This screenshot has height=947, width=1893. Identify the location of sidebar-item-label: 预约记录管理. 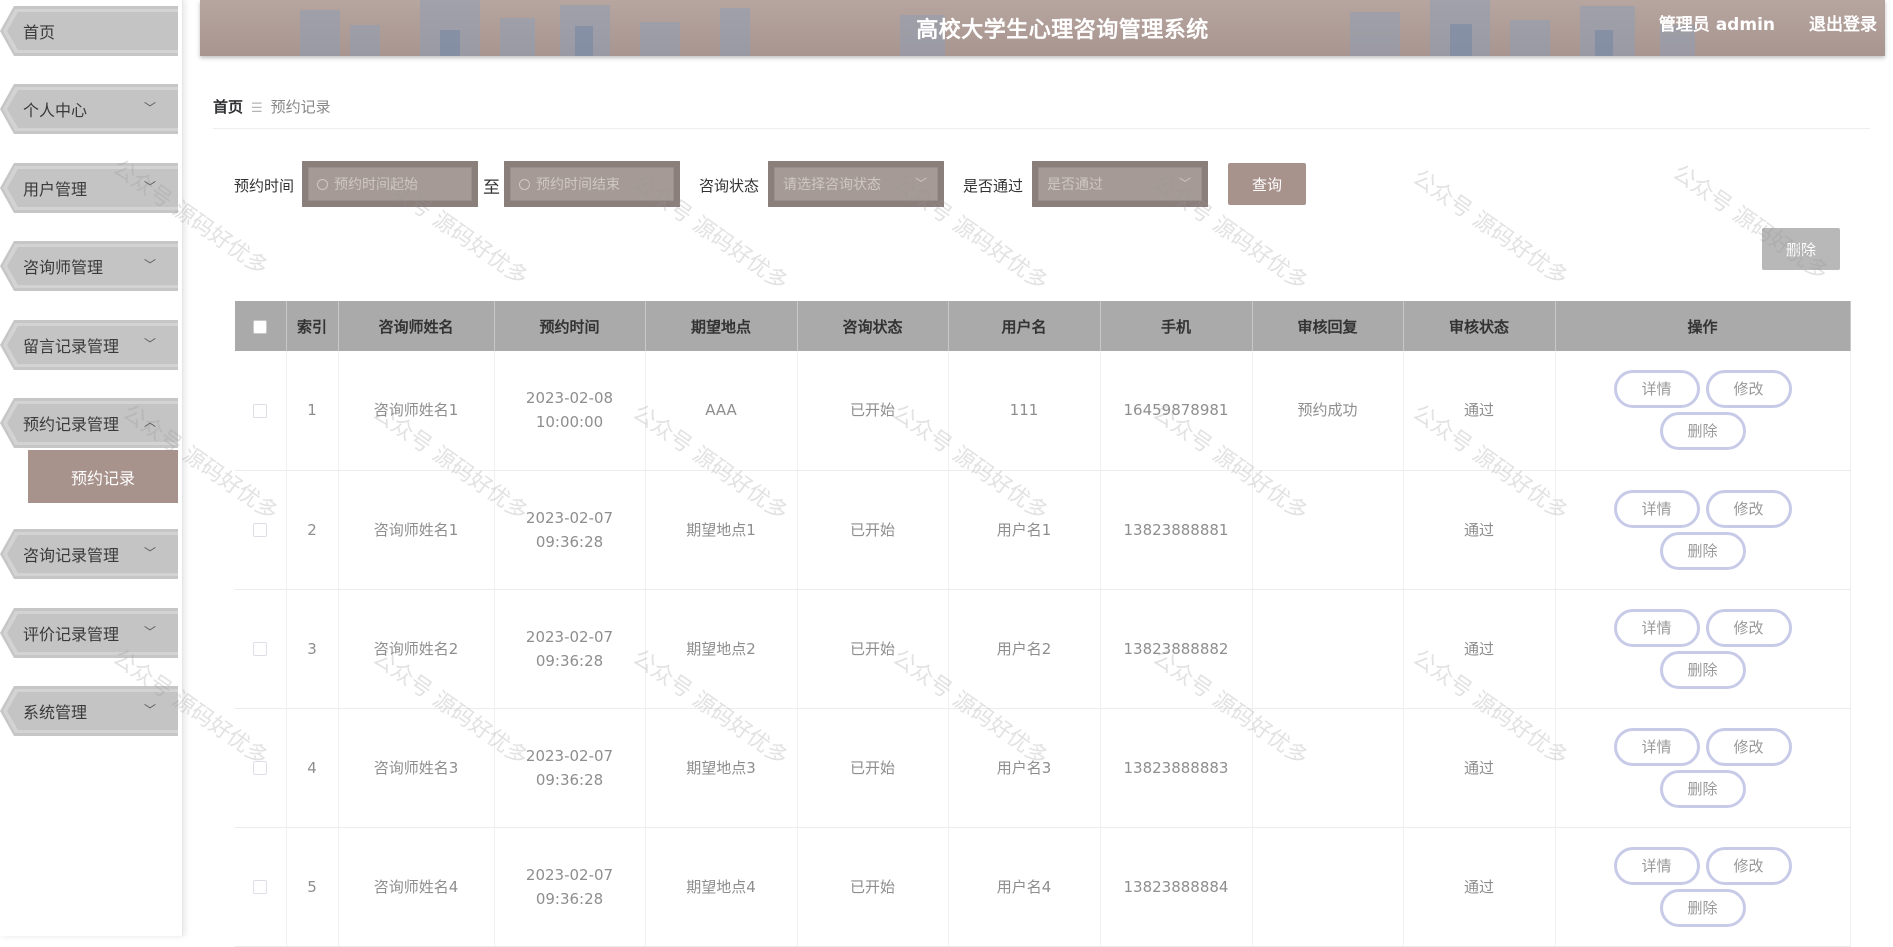
(71, 424).